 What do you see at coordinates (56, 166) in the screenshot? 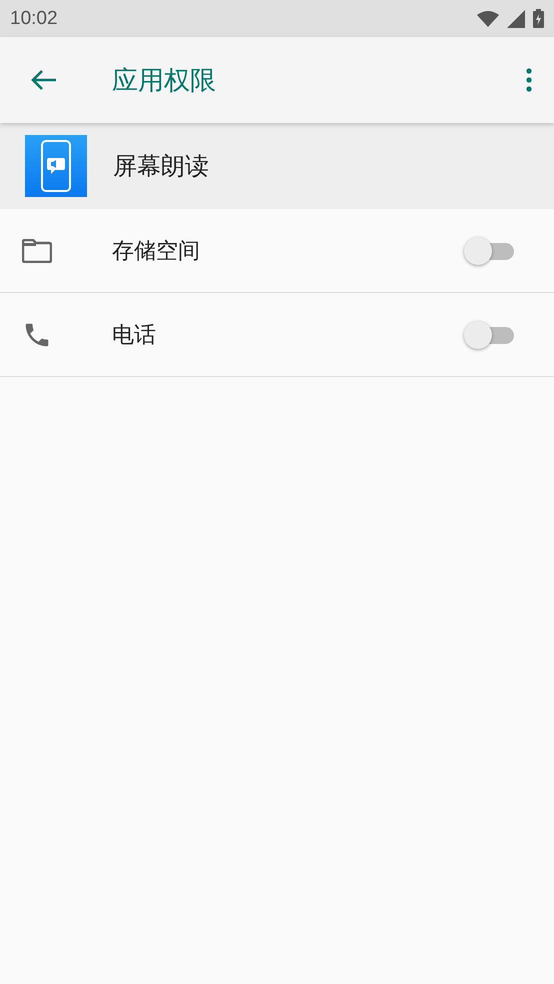
I see `app-icon` at bounding box center [56, 166].